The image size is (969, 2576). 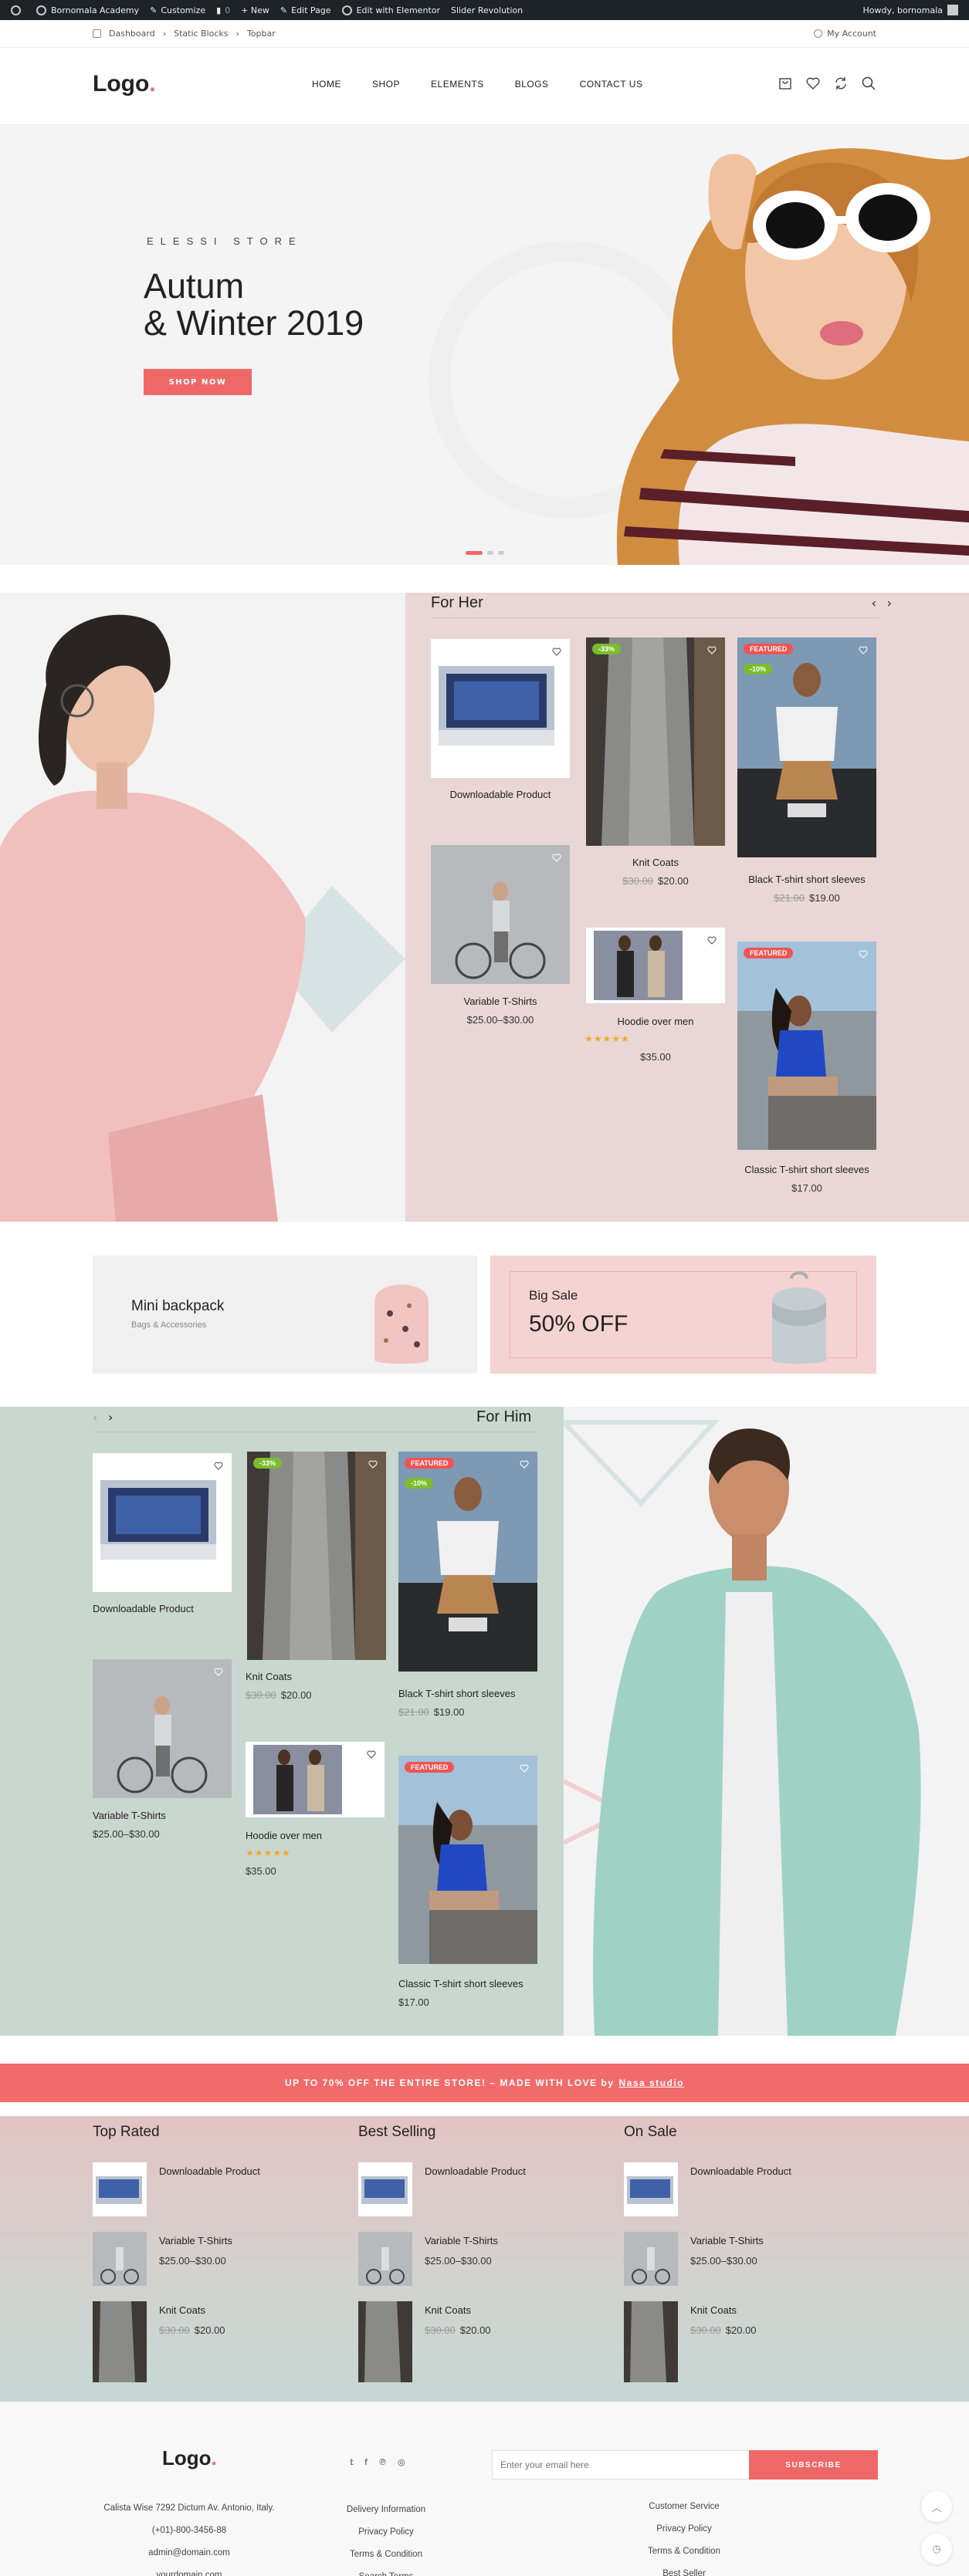 I want to click on footer-link: Customer Service, so click(x=684, y=2507).